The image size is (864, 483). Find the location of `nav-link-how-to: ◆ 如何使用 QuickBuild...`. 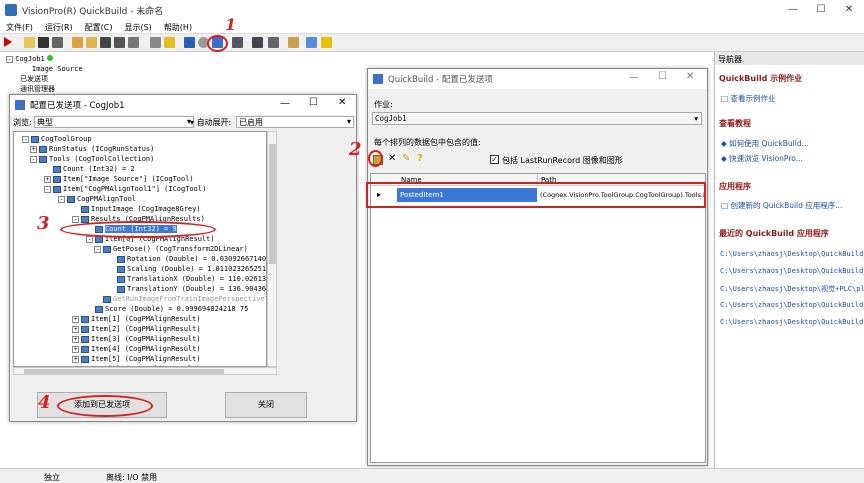

nav-link-how-to: ◆ 如何使用 QuickBuild... is located at coordinates (765, 143).